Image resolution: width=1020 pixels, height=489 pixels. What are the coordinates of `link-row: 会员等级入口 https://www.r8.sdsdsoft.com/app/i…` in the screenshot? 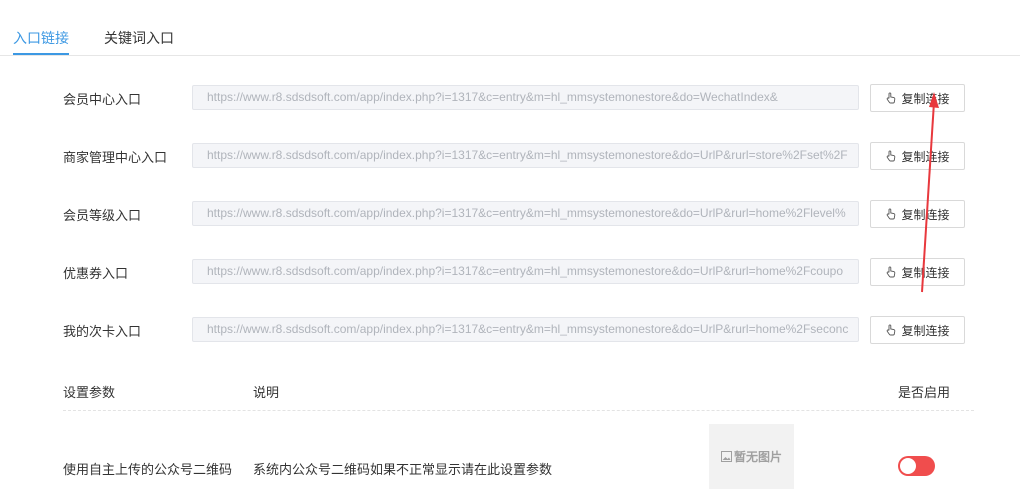 It's located at (510, 214).